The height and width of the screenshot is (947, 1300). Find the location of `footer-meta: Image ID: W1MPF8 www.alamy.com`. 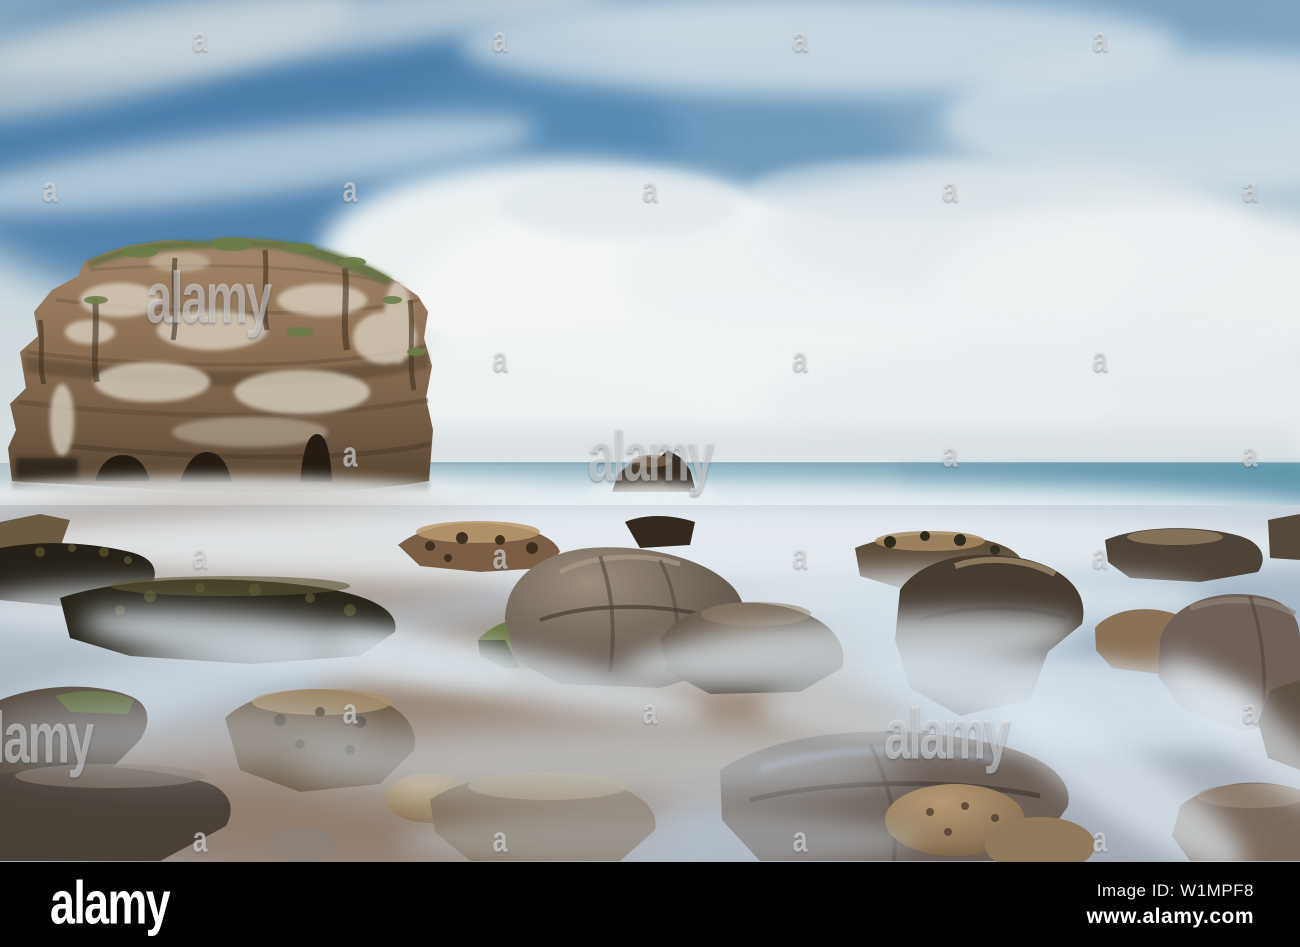

footer-meta: Image ID: W1MPF8 www.alamy.com is located at coordinates (1170, 905).